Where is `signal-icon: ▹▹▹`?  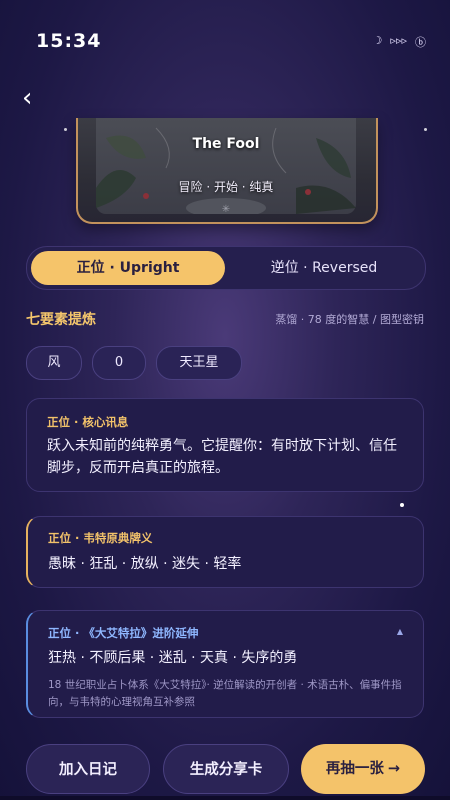
signal-icon: ▹▹▹ is located at coordinates (398, 40).